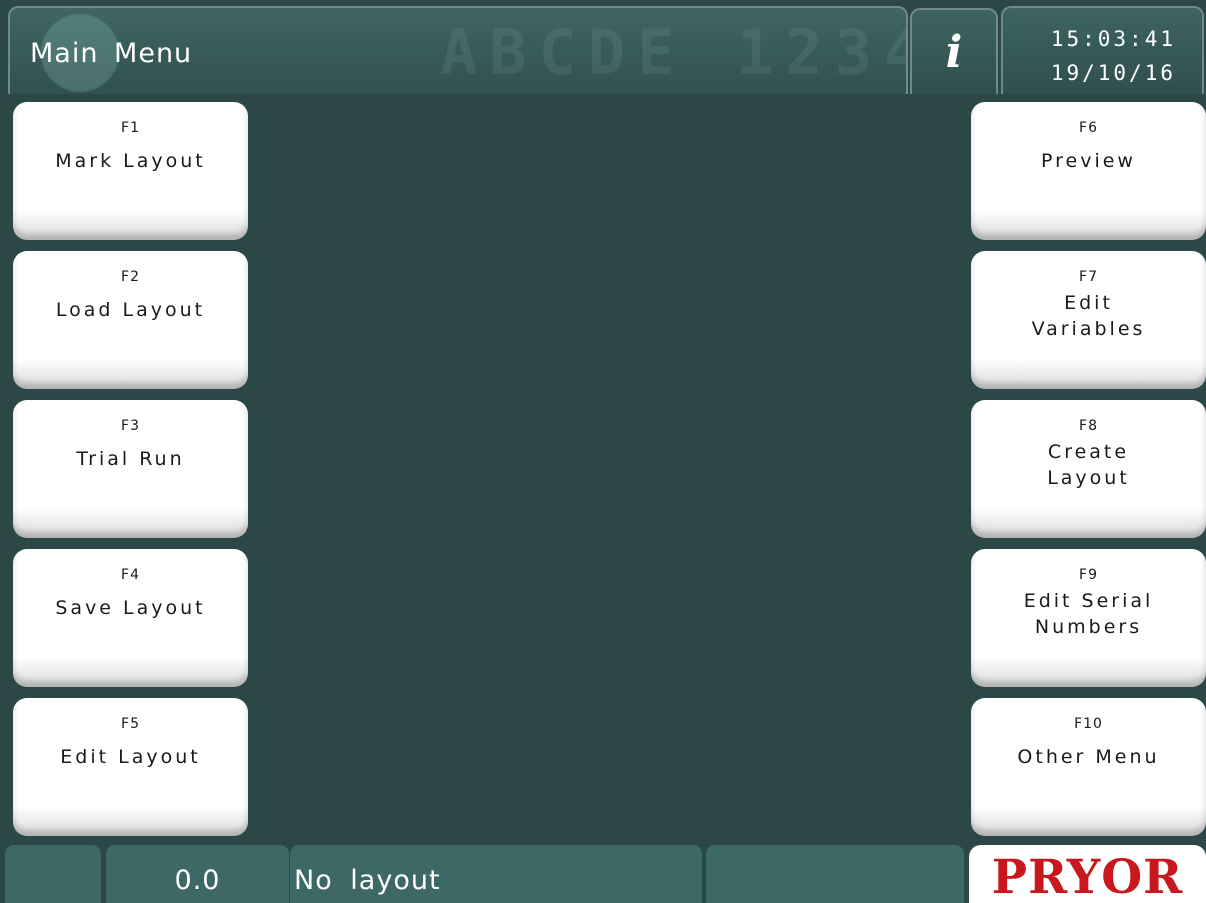 The image size is (1206, 903). I want to click on function-key-number: F2, so click(130, 277).